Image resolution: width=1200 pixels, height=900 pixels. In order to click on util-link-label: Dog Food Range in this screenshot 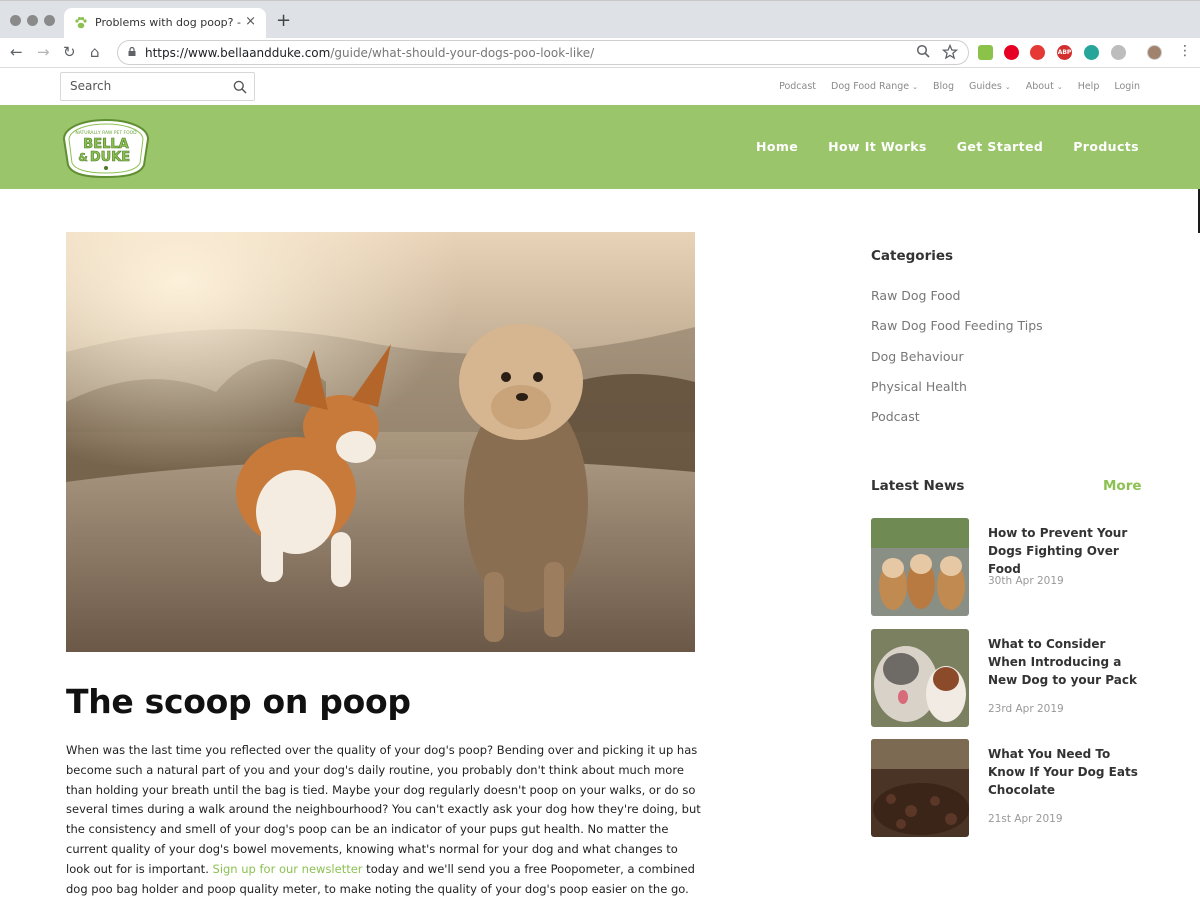, I will do `click(870, 86)`.